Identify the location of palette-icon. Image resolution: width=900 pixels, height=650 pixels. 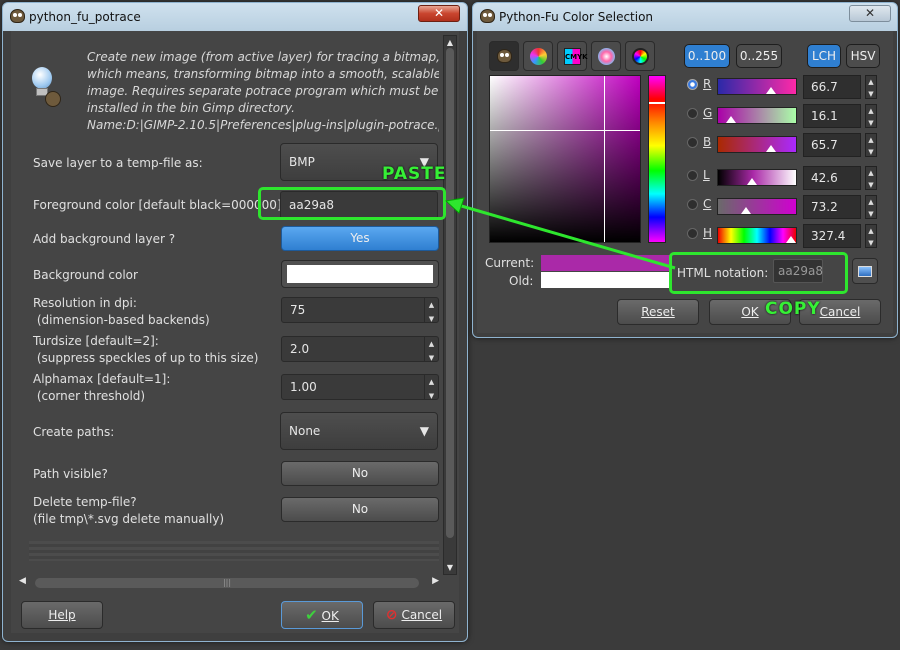
(538, 56).